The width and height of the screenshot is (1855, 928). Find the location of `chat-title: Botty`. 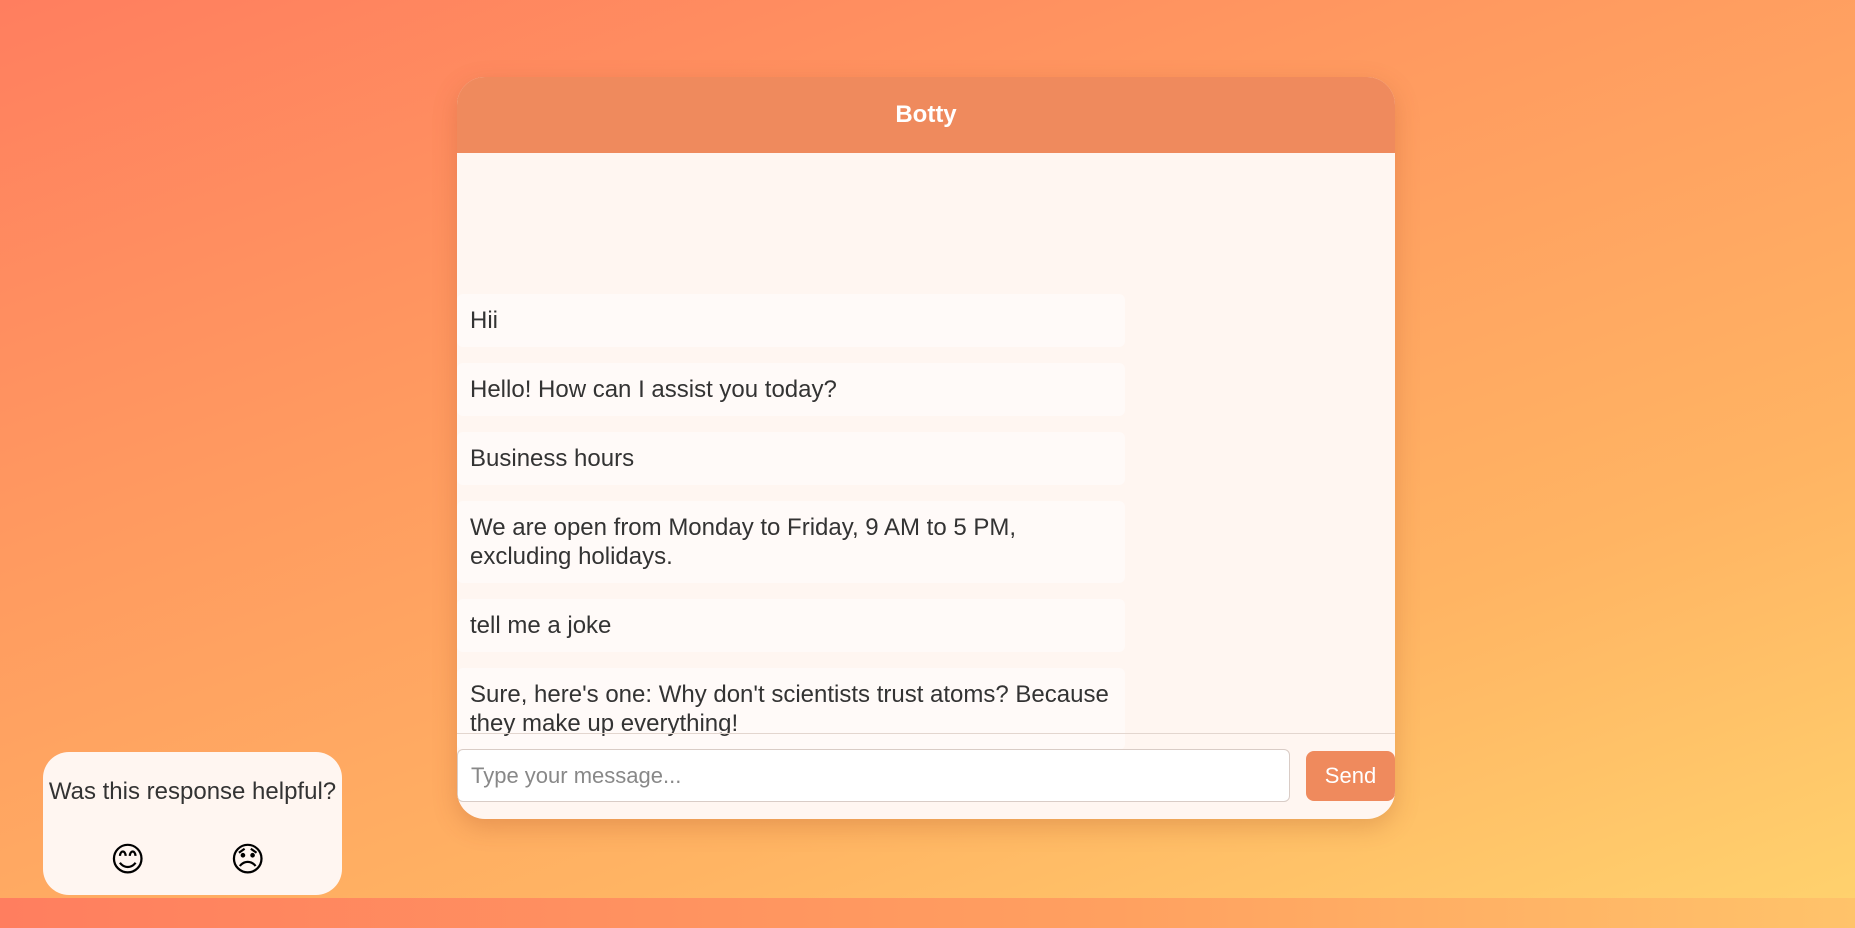

chat-title: Botty is located at coordinates (926, 114).